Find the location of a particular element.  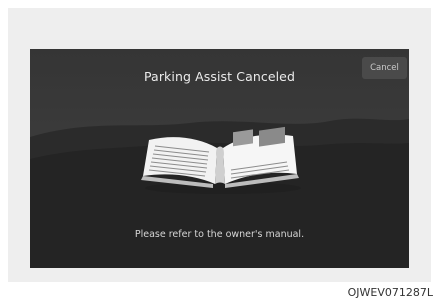

info-message: Please refer to the owner's manual. is located at coordinates (219, 234).